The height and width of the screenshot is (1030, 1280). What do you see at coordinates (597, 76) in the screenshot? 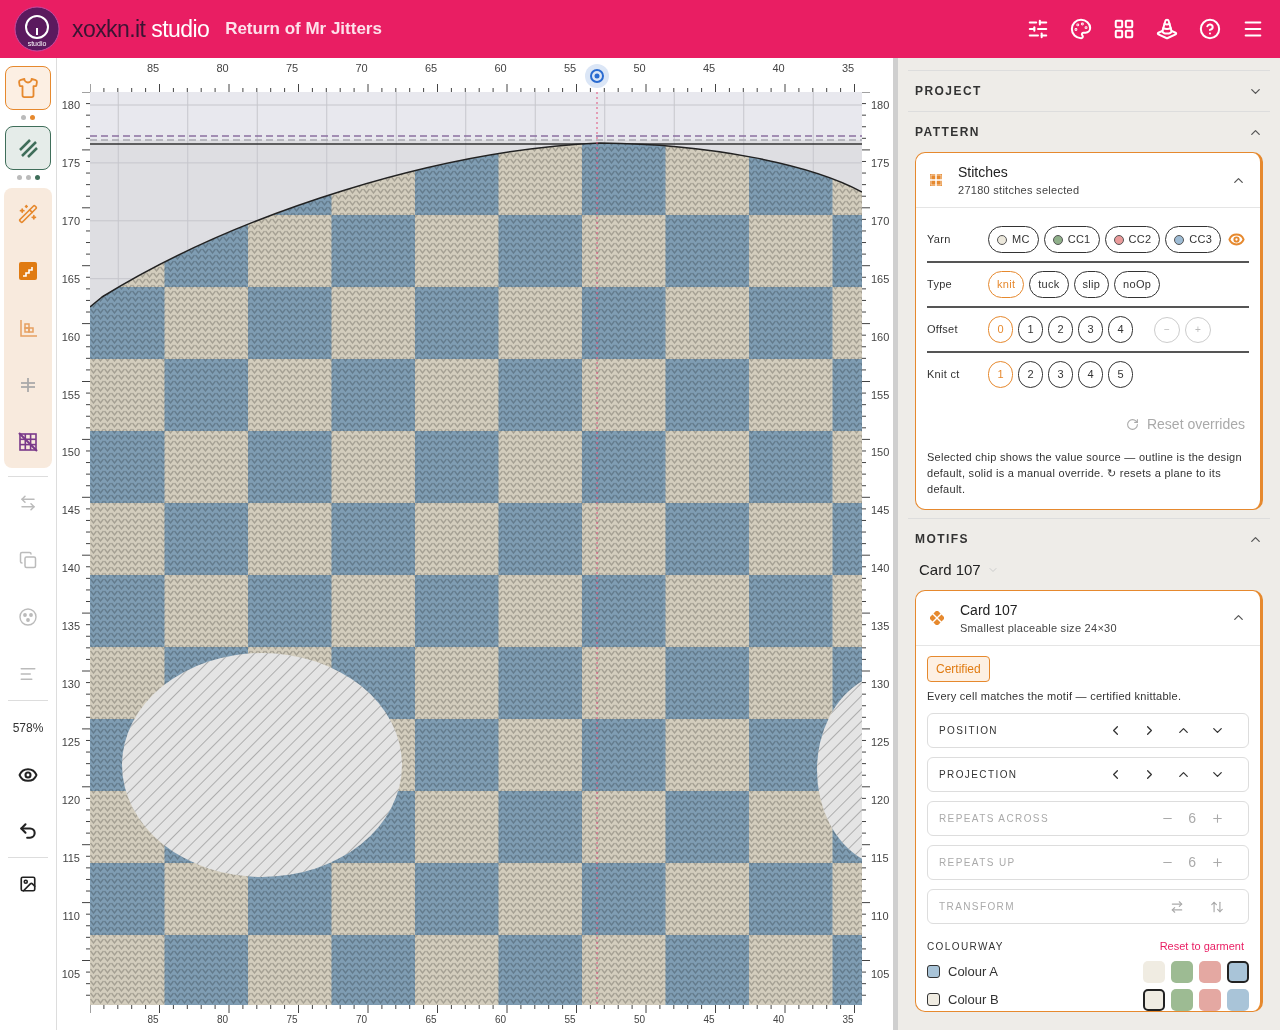
I see `target-icon` at bounding box center [597, 76].